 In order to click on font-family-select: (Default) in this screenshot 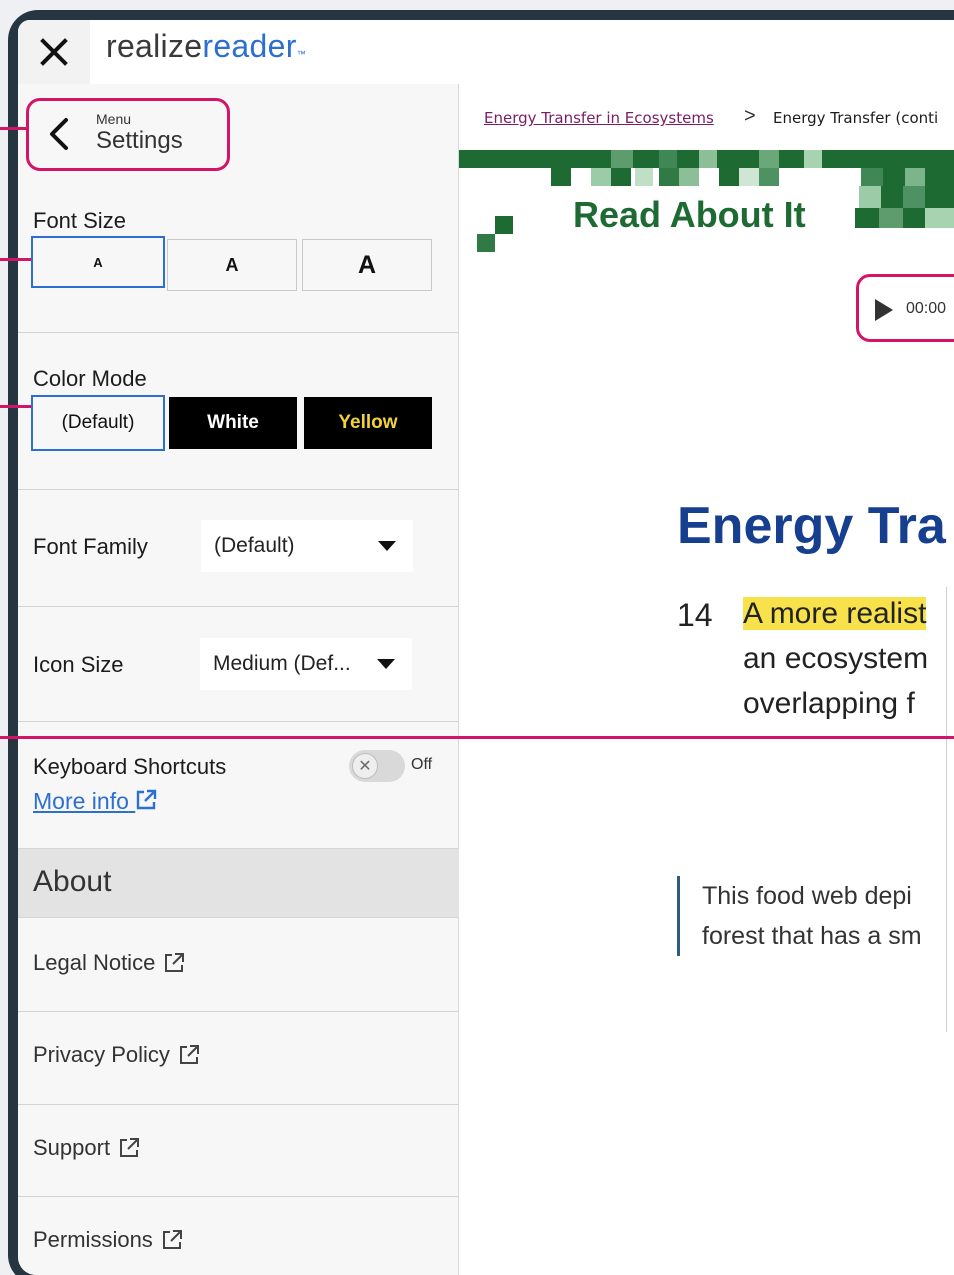, I will do `click(307, 546)`.